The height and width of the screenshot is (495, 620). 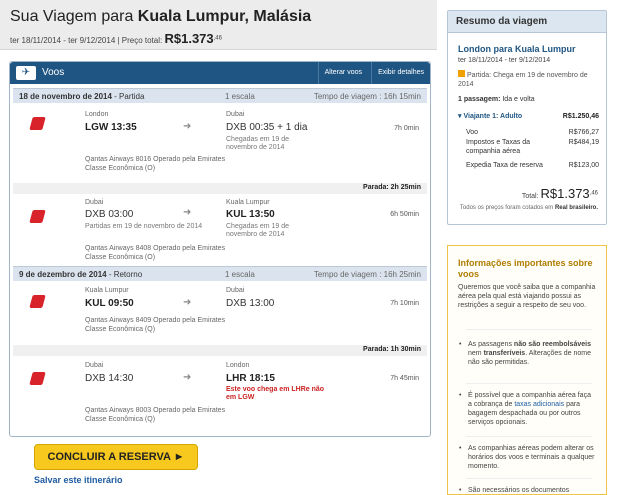 What do you see at coordinates (461, 73) in the screenshot?
I see `warning-icon` at bounding box center [461, 73].